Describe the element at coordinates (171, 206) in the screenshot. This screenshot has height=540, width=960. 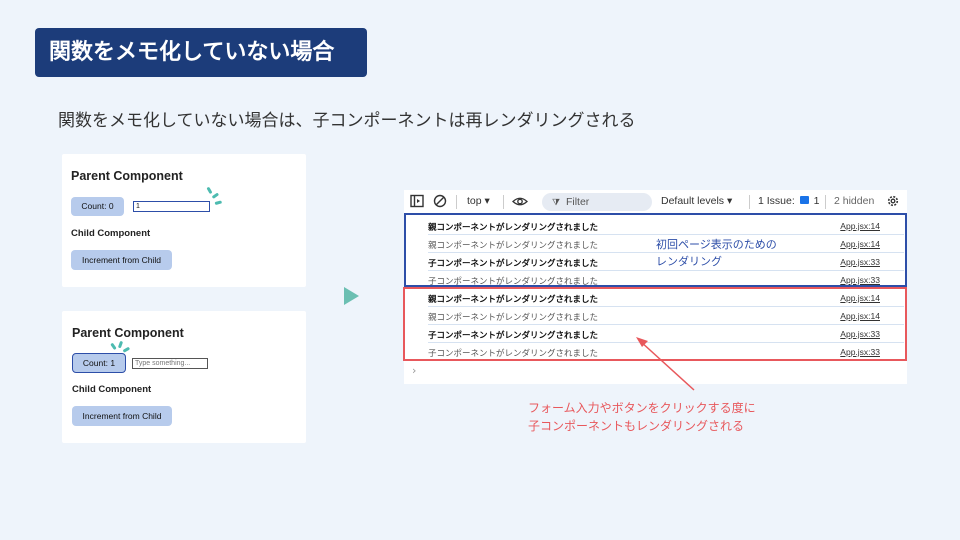
I see `text-input: 1` at that location.